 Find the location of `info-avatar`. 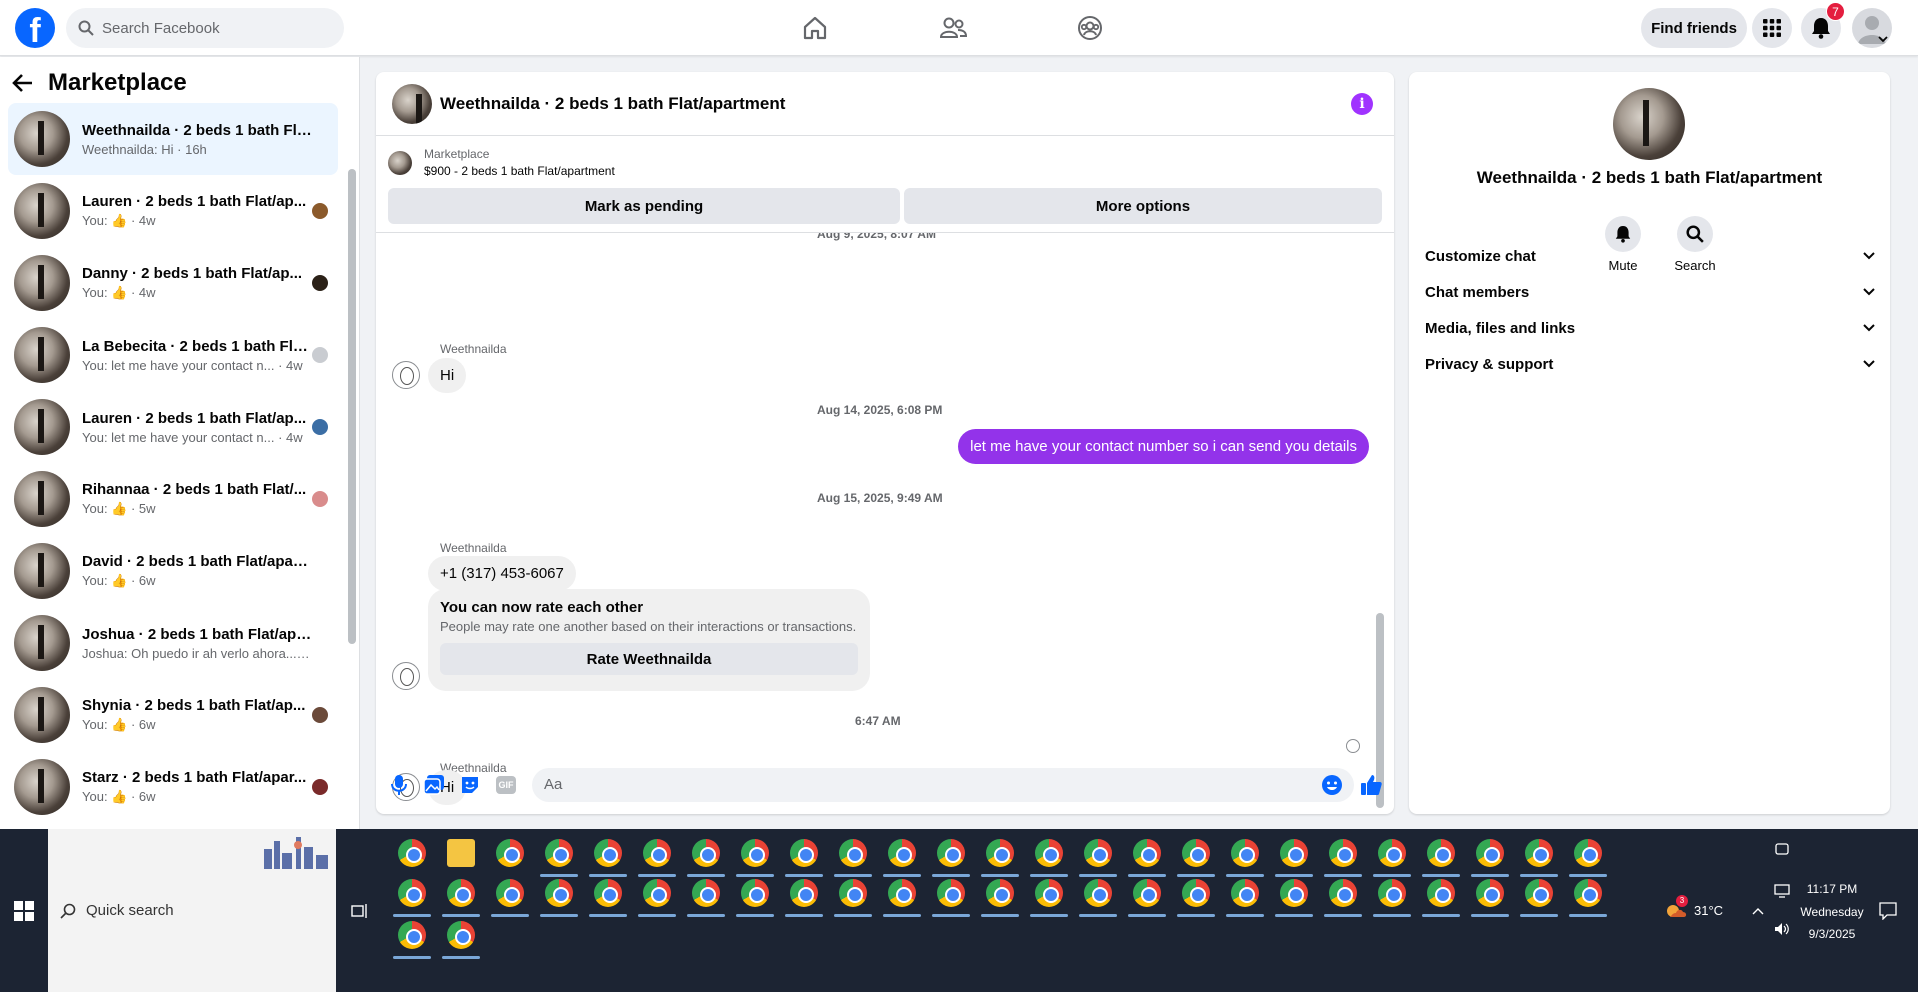

info-avatar is located at coordinates (1649, 124).